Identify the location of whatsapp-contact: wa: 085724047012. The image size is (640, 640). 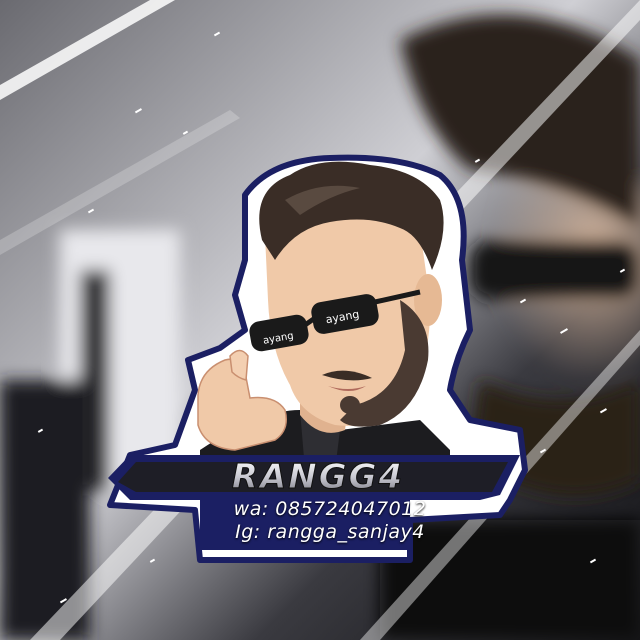
(330, 509).